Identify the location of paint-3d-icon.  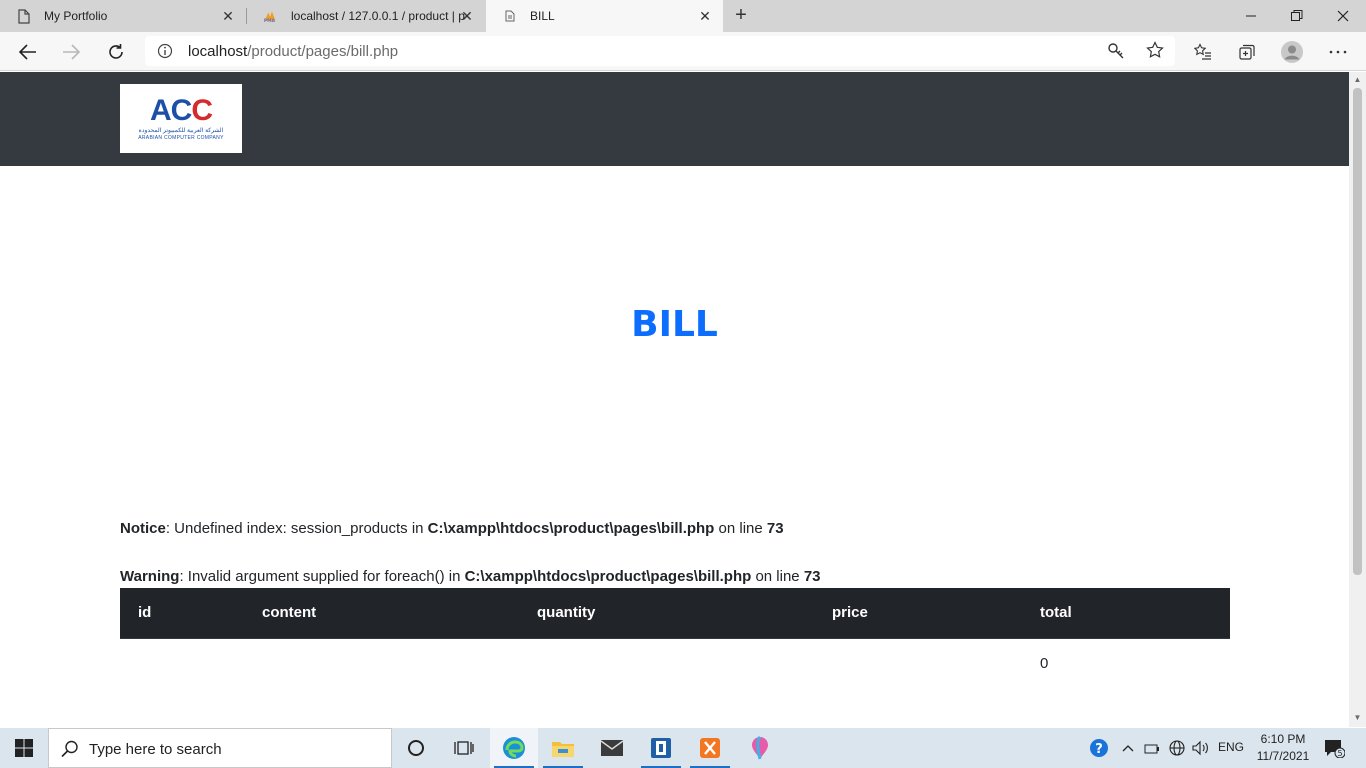
(760, 748).